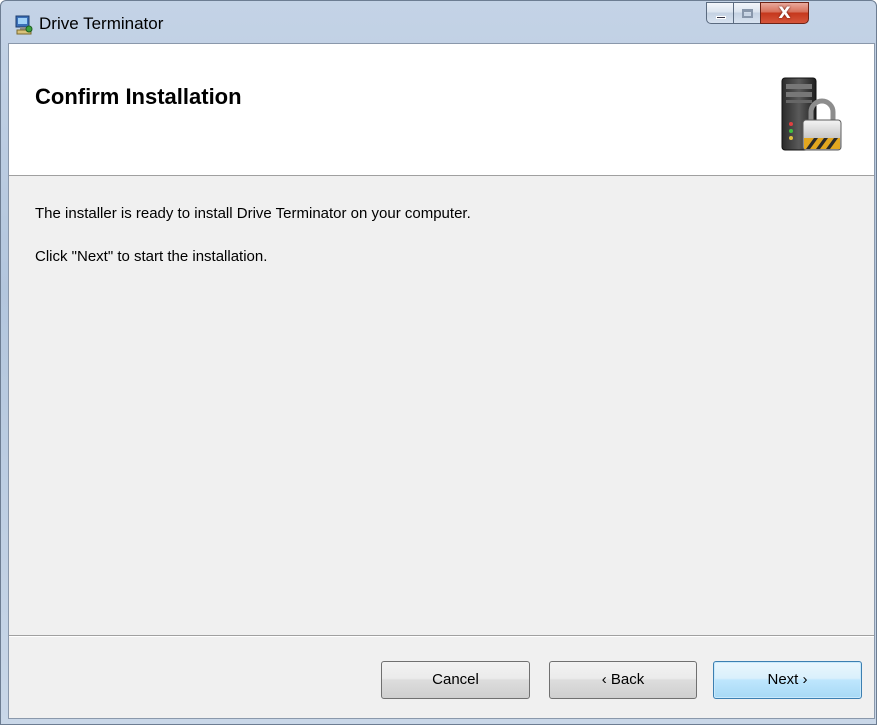 The width and height of the screenshot is (877, 725). I want to click on page-title: Confirm Installation, so click(138, 96).